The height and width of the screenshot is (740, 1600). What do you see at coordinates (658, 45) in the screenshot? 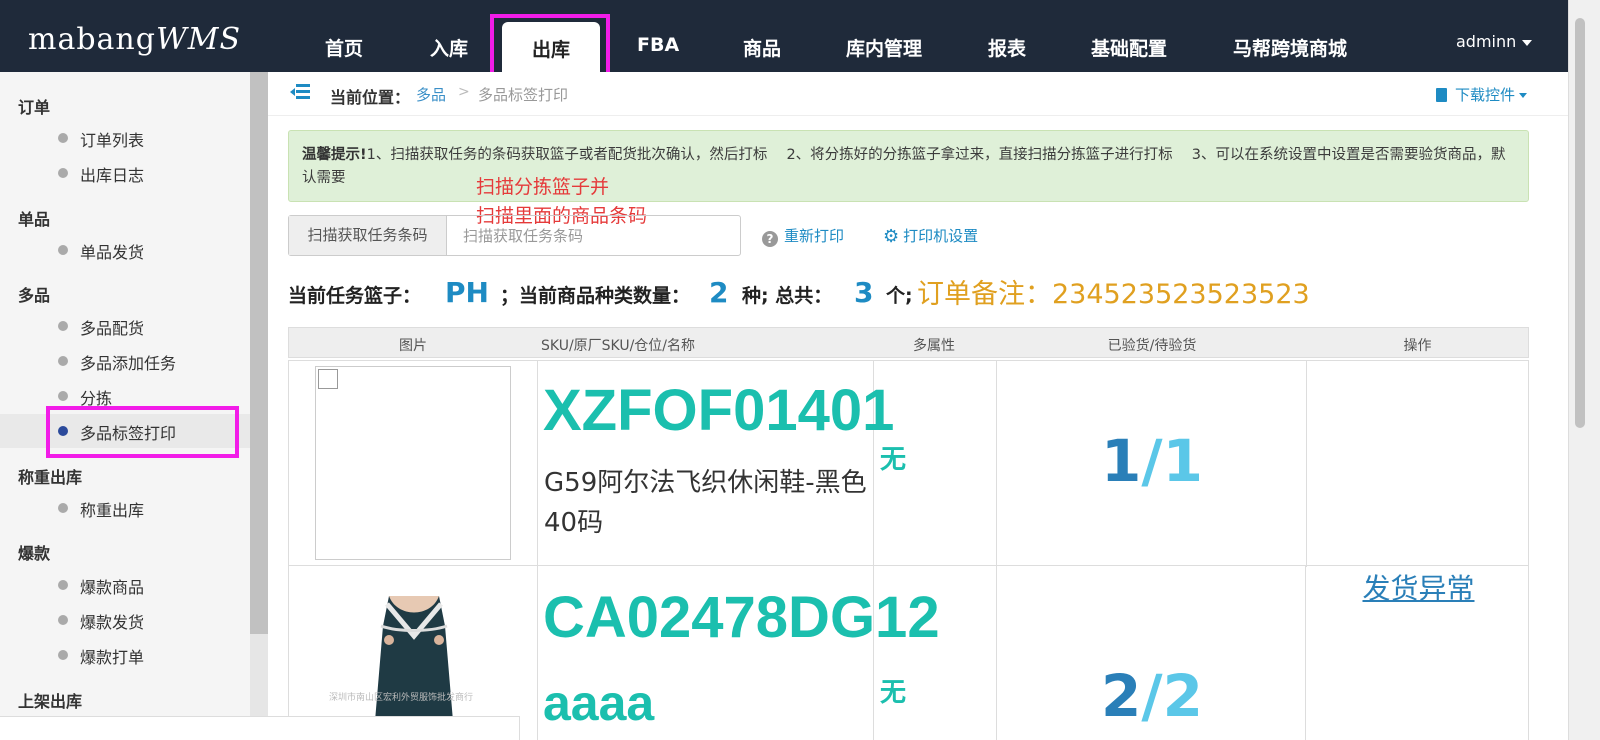
I see `nav-fba: FBA` at bounding box center [658, 45].